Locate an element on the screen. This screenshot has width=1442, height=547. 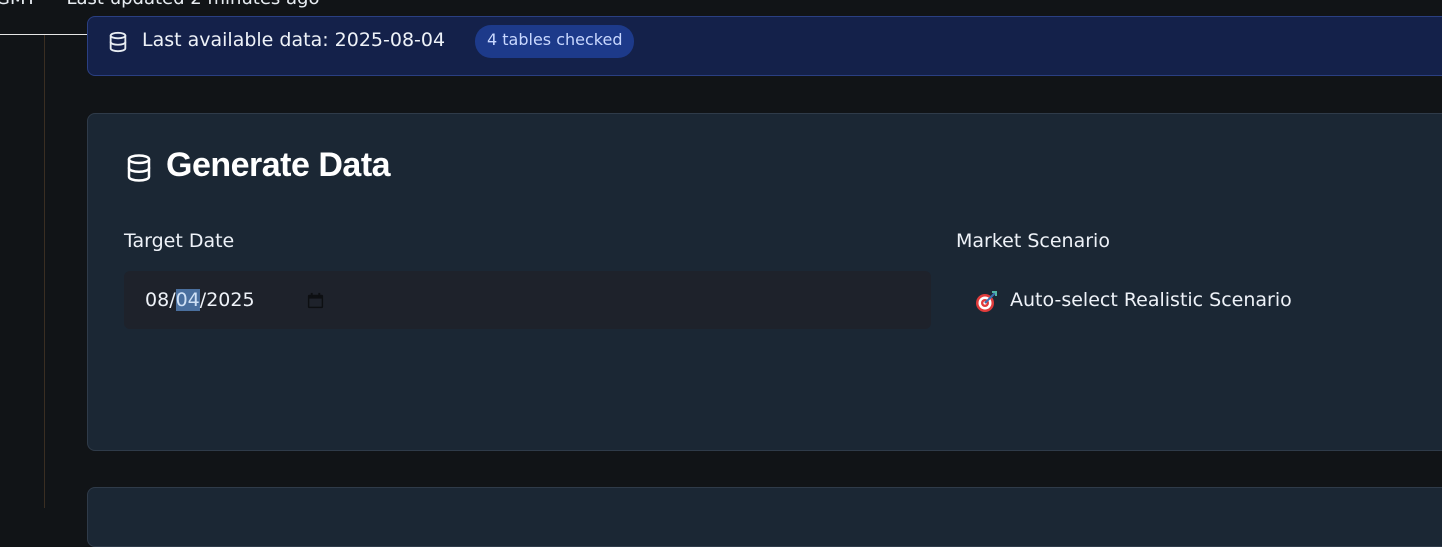
status-text: GMT Last updated 2 minutes ago is located at coordinates (160, 5).